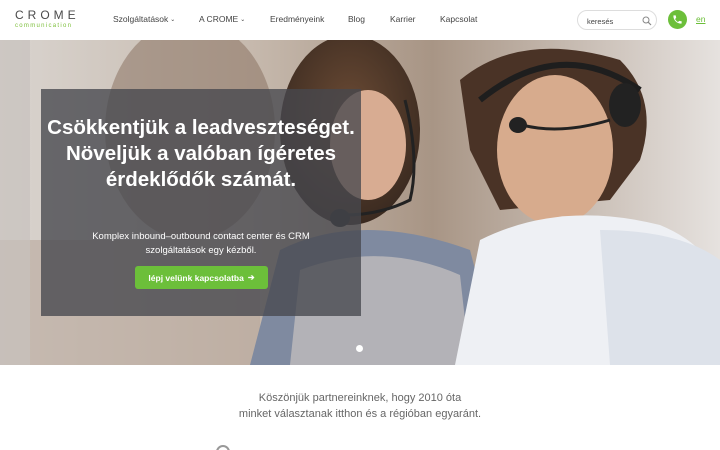  I want to click on nav-item-label: Kapcsolat, so click(459, 19).